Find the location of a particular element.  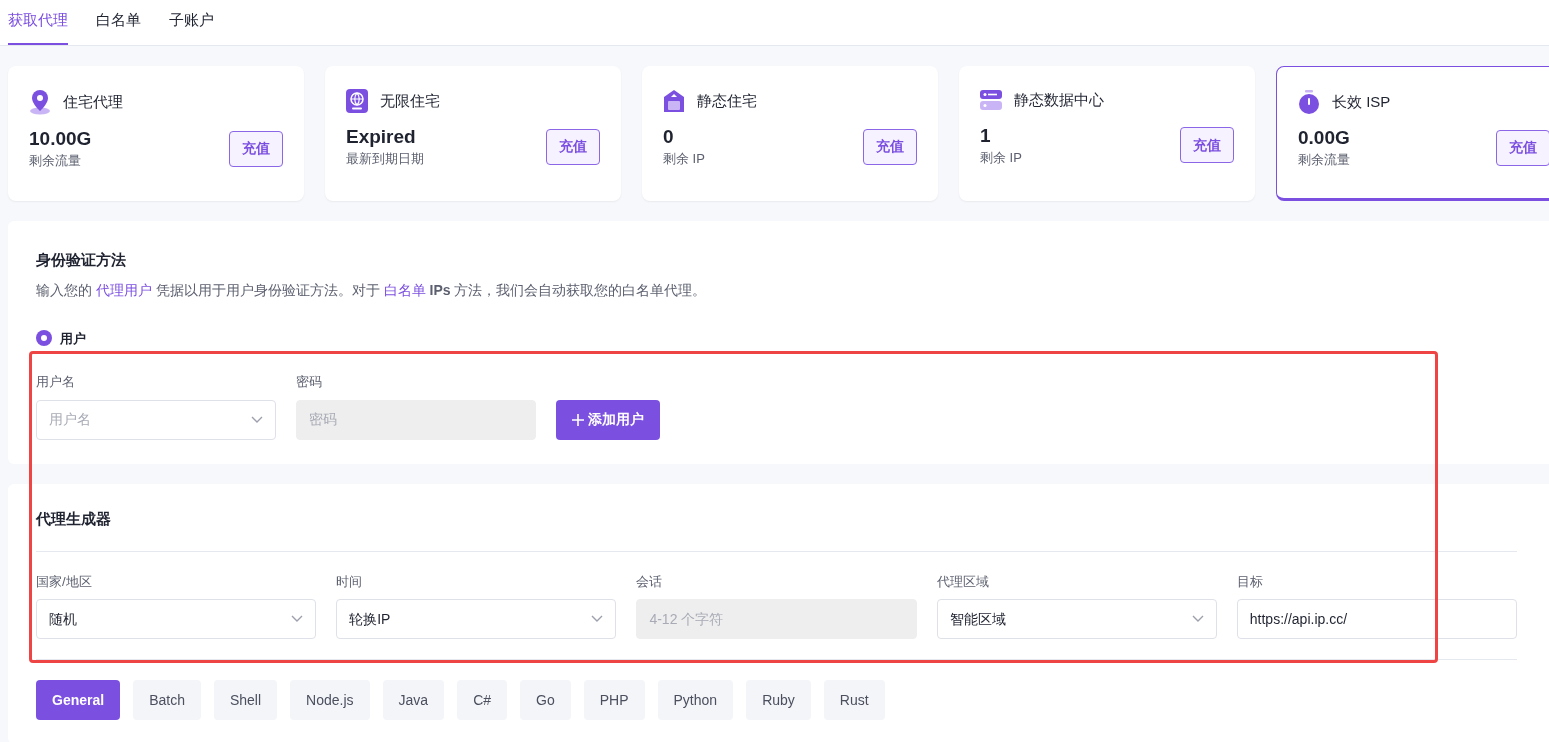

code-tab: Node.js is located at coordinates (330, 700).